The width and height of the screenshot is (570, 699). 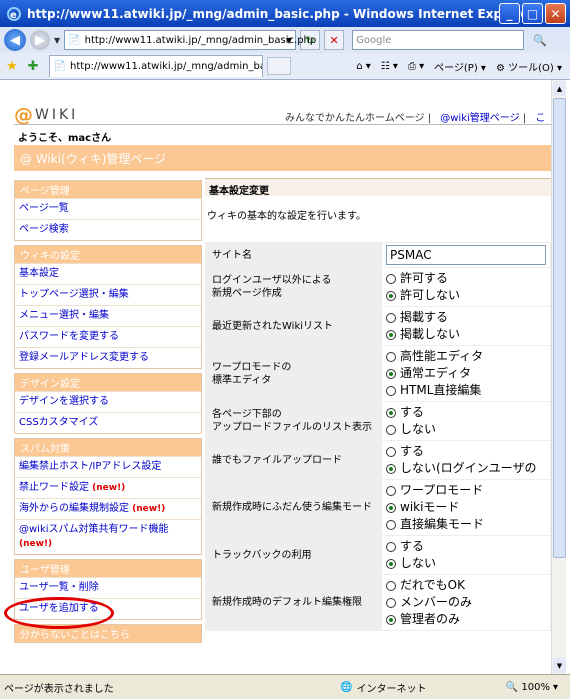 What do you see at coordinates (466, 278) in the screenshot?
I see `radio-option: 許可する` at bounding box center [466, 278].